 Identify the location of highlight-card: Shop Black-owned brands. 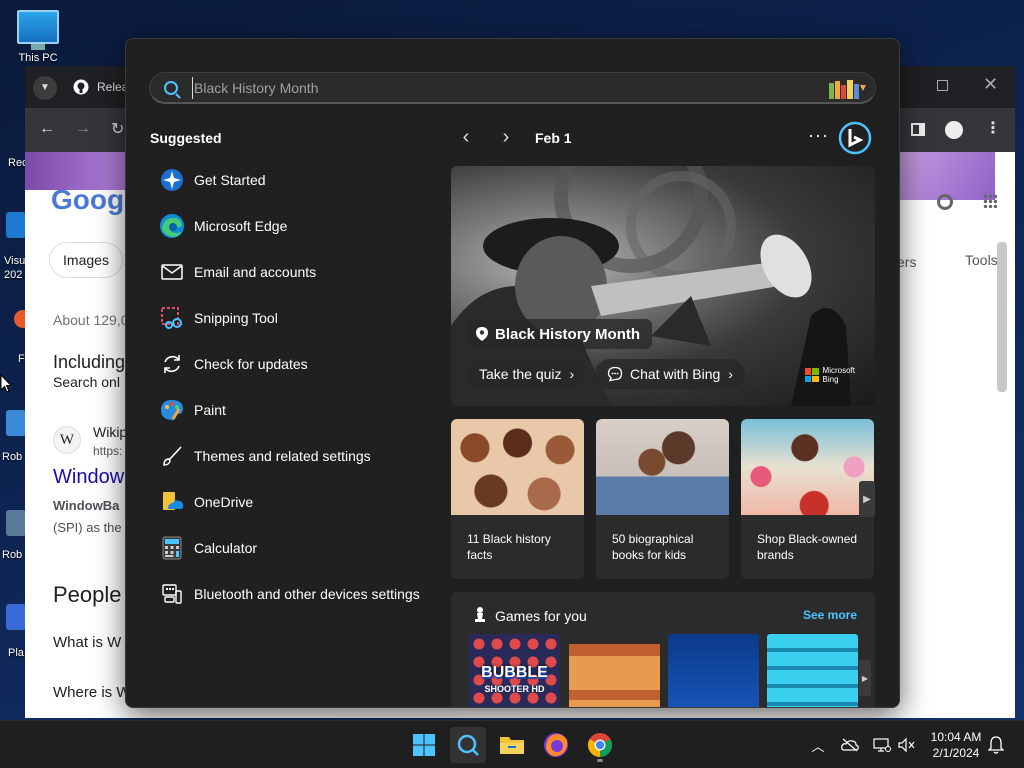
(807, 499).